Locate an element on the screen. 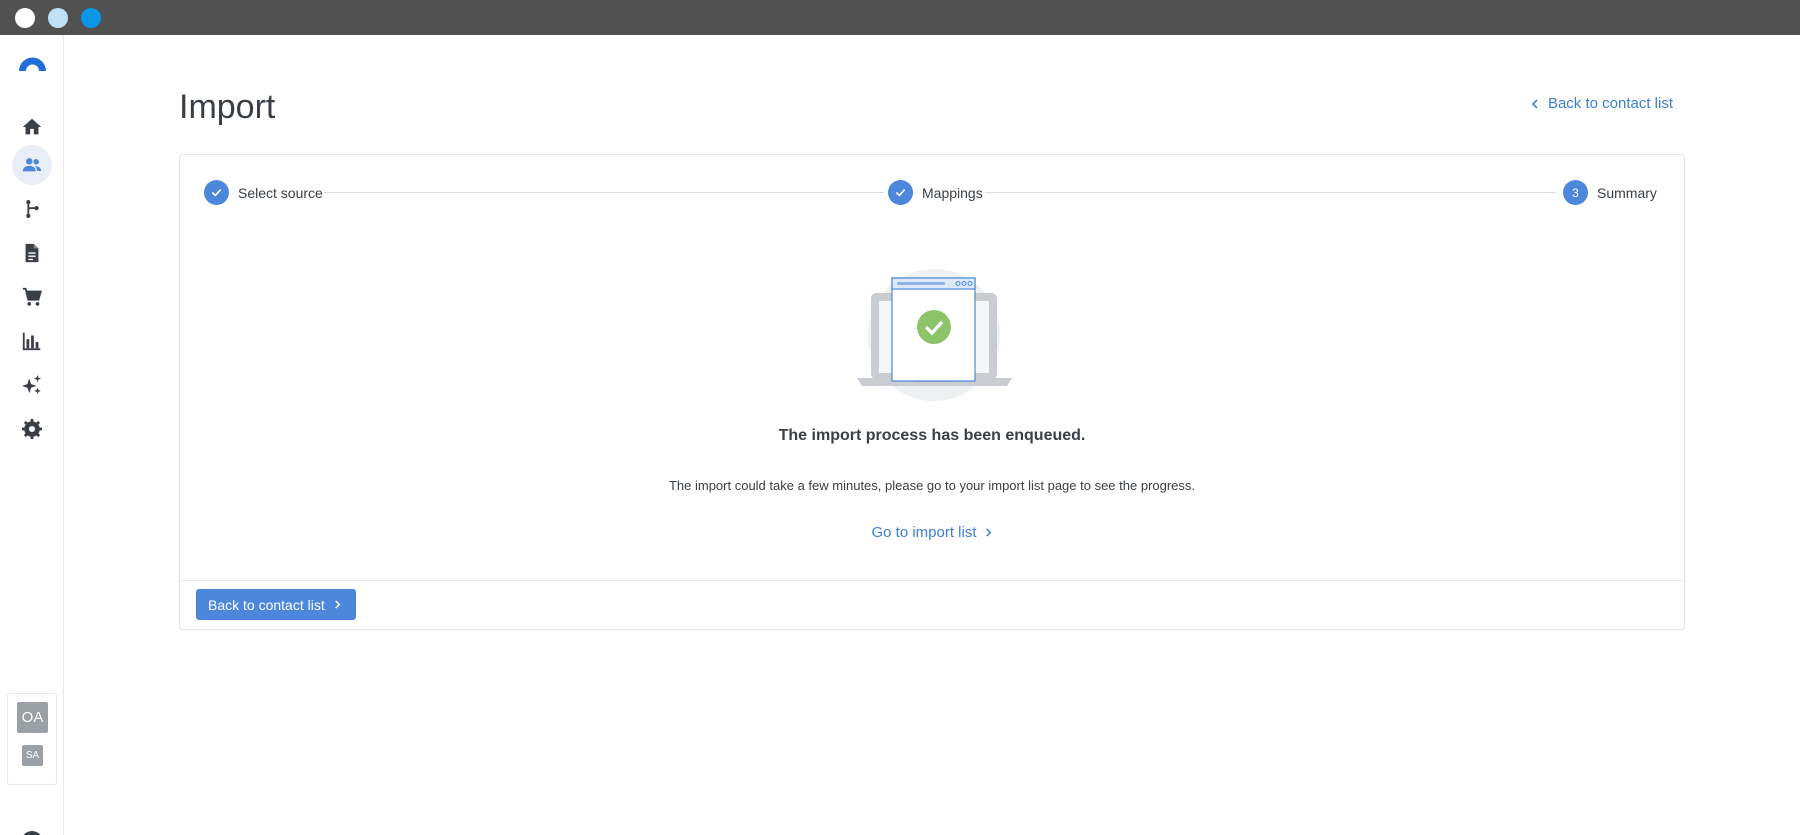  sidebar-item-home is located at coordinates (32, 127).